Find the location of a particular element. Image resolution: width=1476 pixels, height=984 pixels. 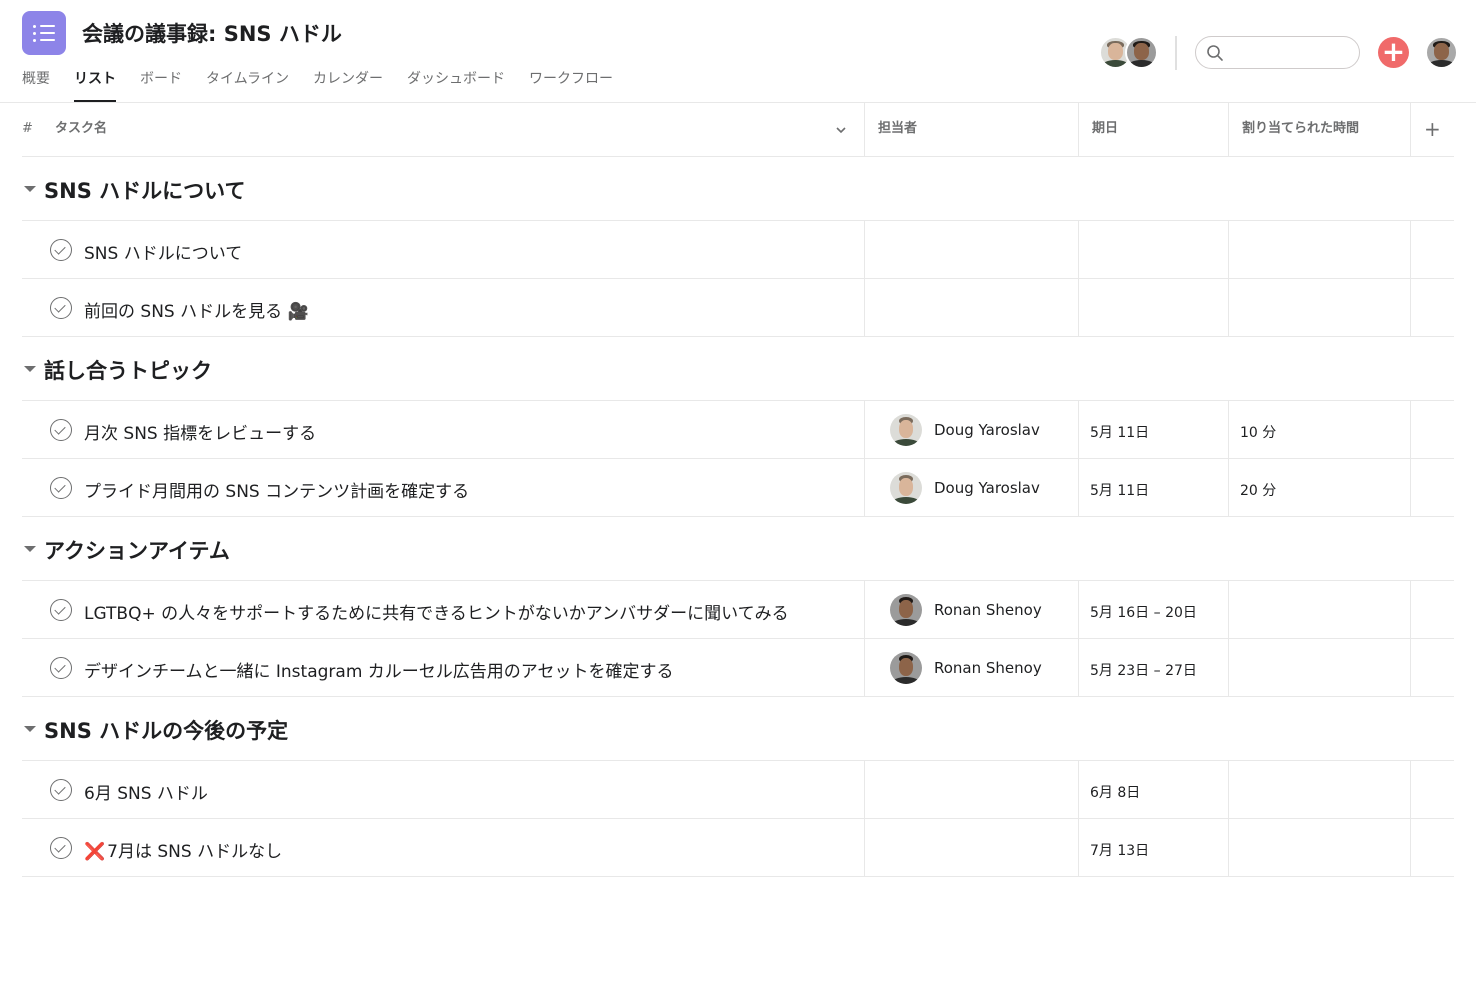

allocated-time: 10 分 is located at coordinates (1258, 432).